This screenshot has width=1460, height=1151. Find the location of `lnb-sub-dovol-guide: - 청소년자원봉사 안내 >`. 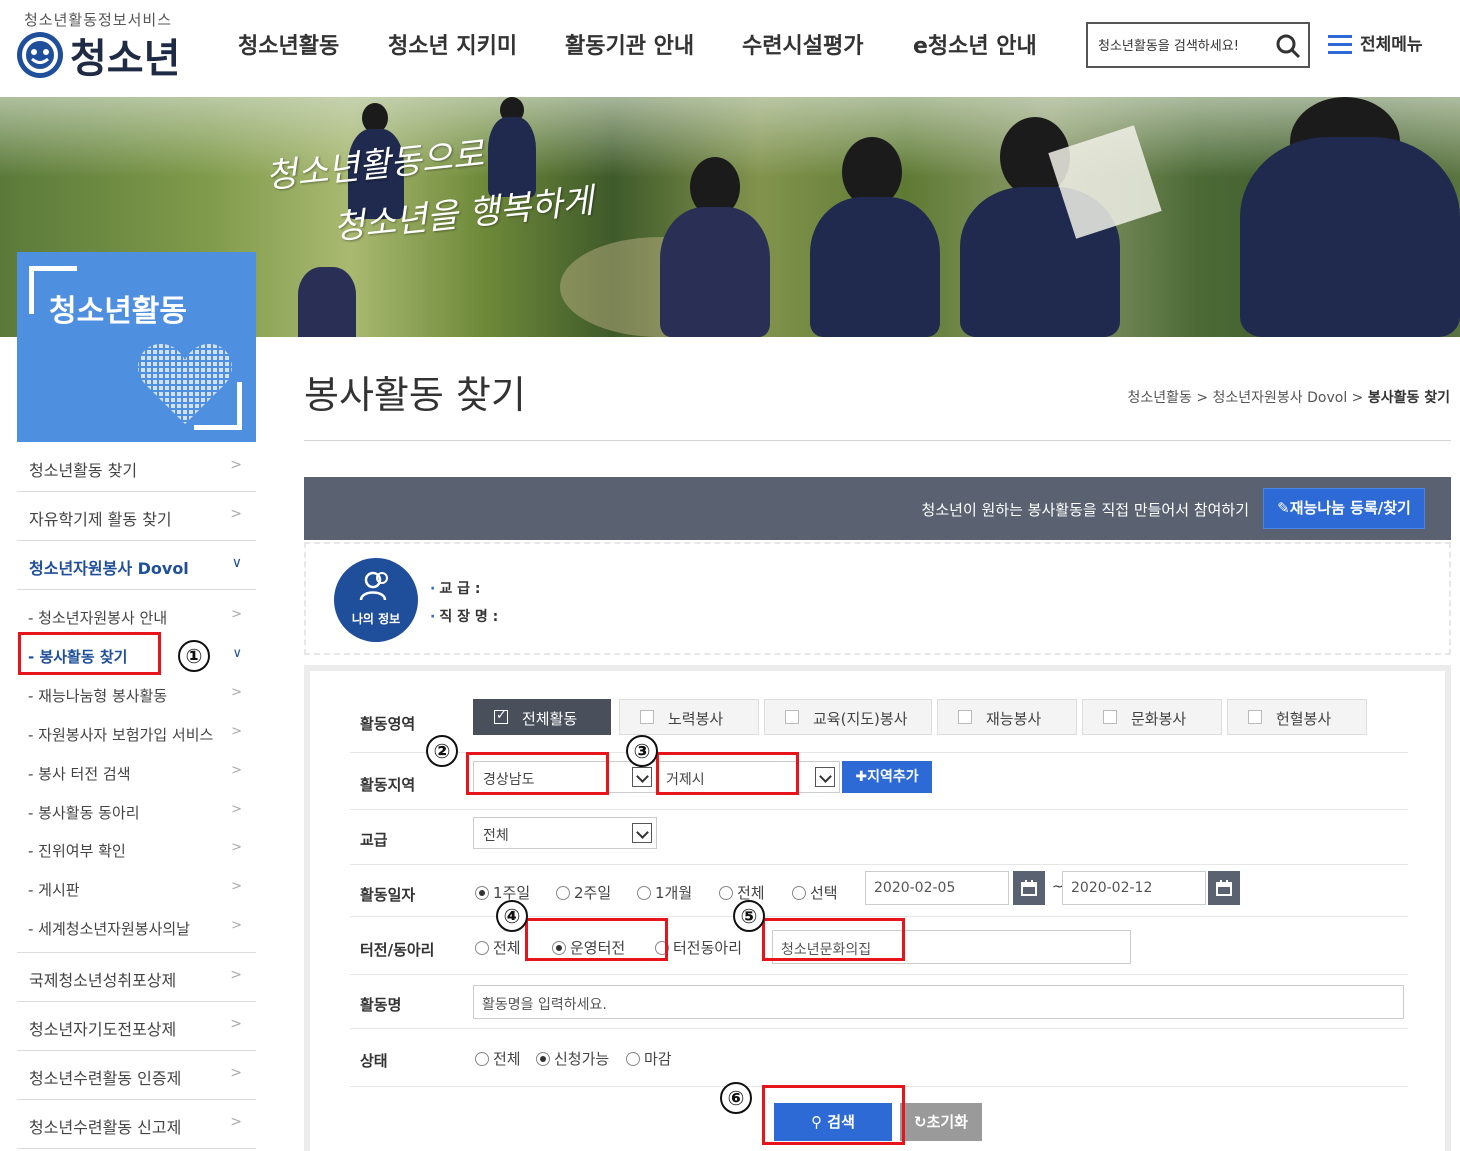

lnb-sub-dovol-guide: - 청소년자원봉사 안내 > is located at coordinates (136, 618).